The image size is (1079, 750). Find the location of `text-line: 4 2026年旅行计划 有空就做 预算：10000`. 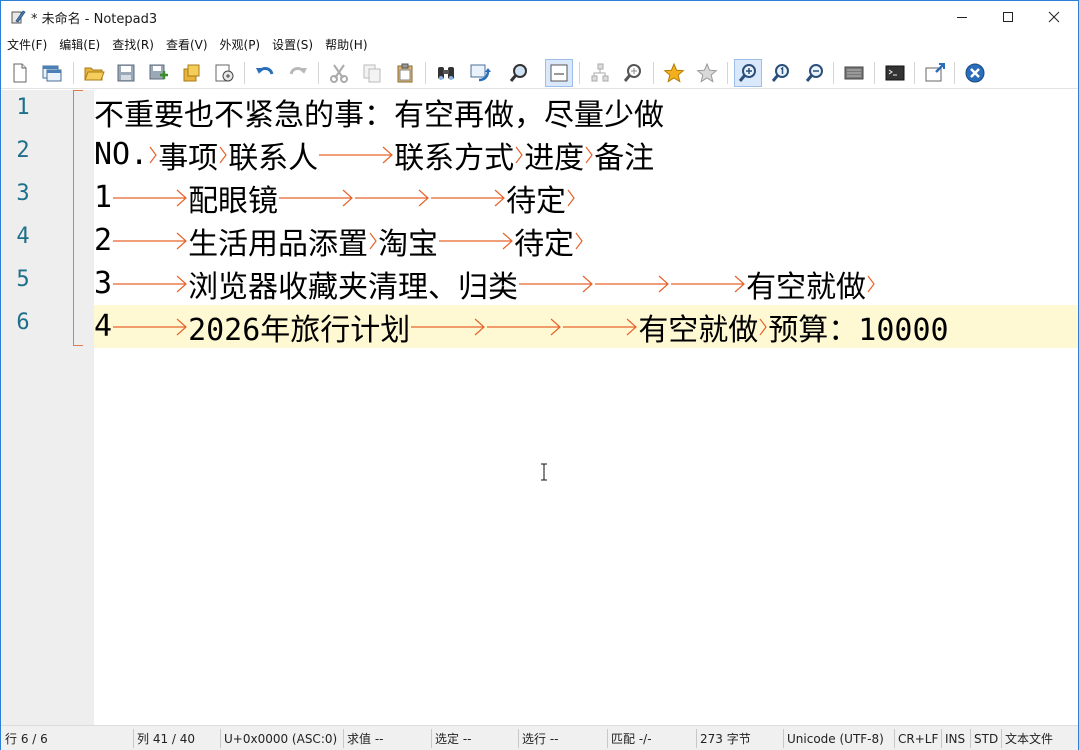

text-line: 4 2026年旅行计划 有空就做 预算：10000 is located at coordinates (521, 326).